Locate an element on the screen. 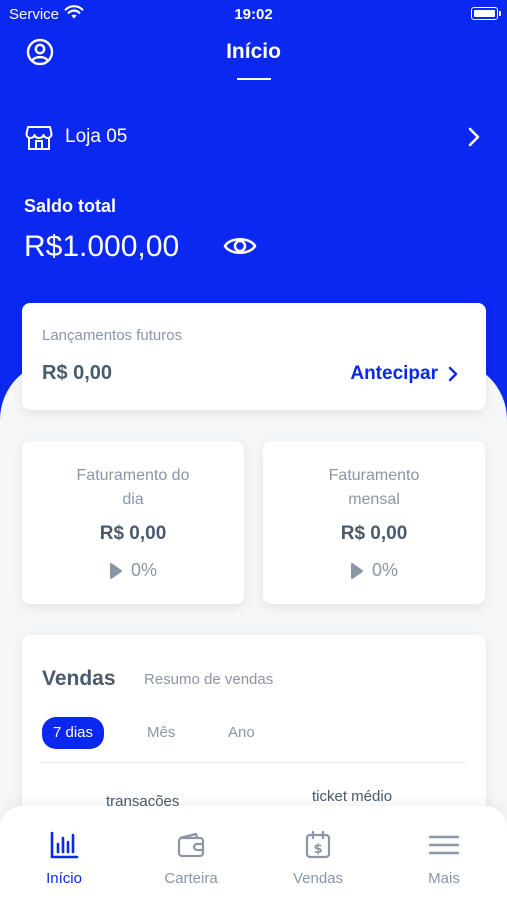  bottom-tab-bar: Início Carteira $ Vendas Mais is located at coordinates (253, 853).